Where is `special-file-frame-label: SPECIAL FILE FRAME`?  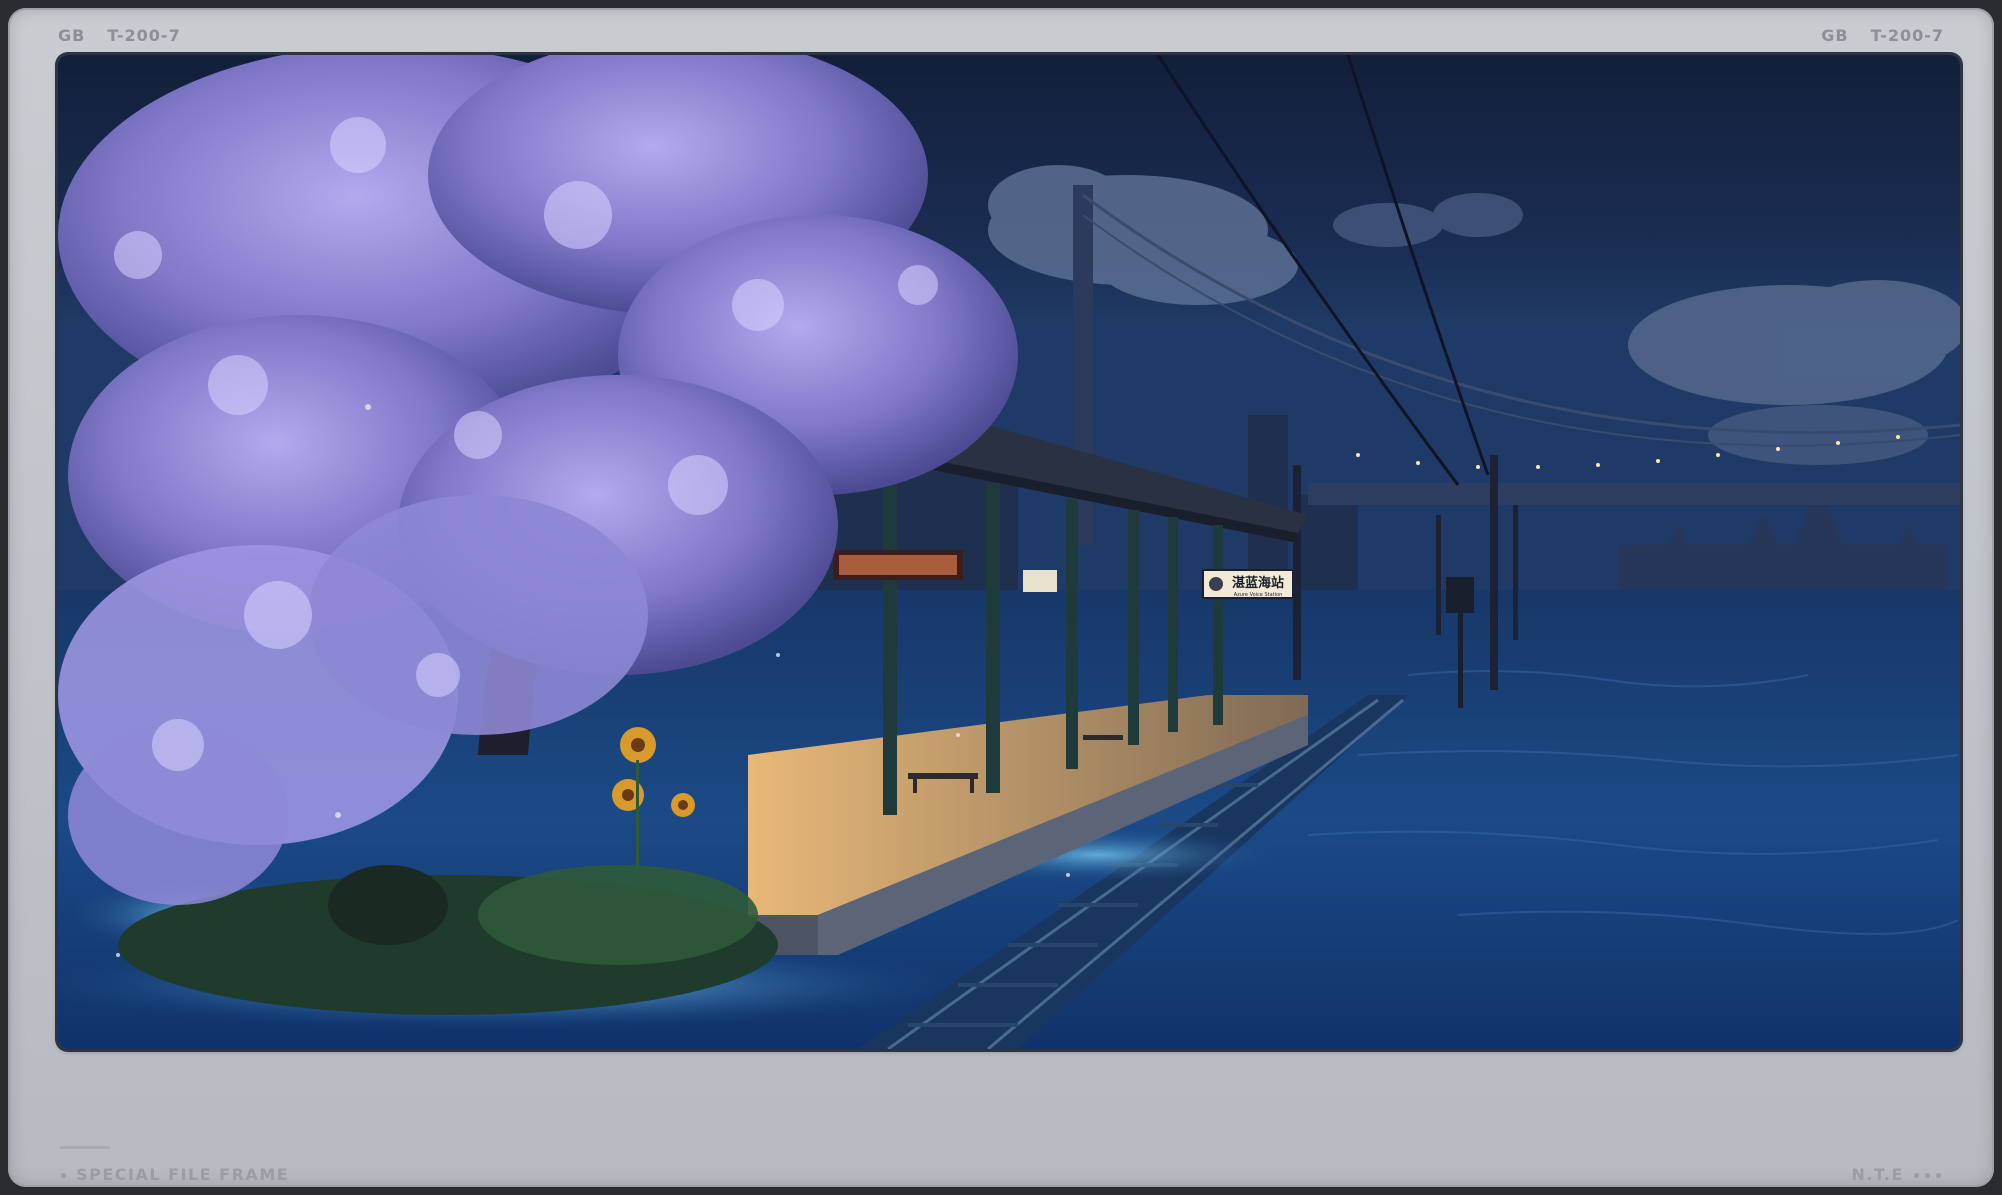 special-file-frame-label: SPECIAL FILE FRAME is located at coordinates (183, 1174).